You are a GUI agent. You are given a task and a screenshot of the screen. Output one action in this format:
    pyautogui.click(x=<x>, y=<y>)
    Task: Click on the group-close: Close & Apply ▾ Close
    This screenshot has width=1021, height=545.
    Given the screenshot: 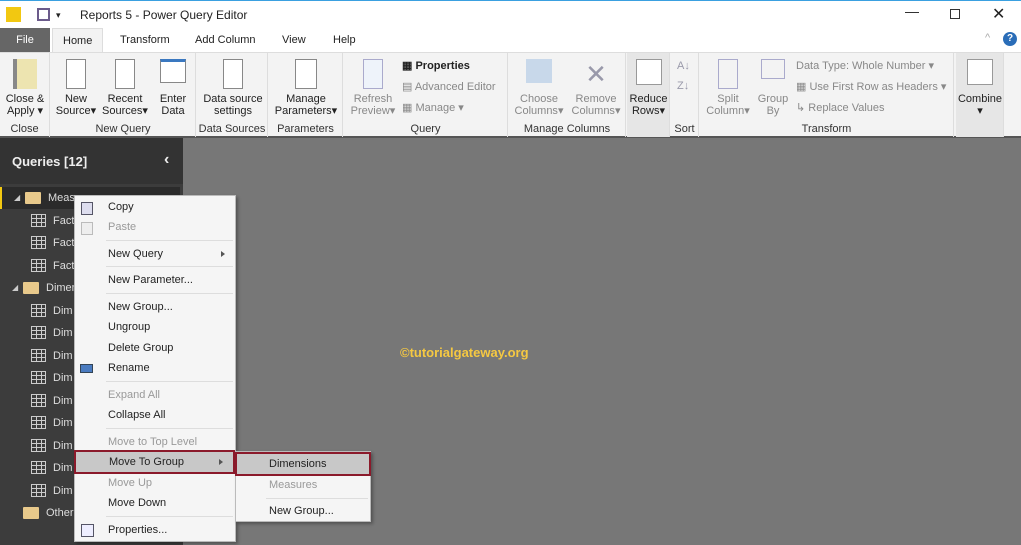 What is the action you would take?
    pyautogui.click(x=25, y=95)
    